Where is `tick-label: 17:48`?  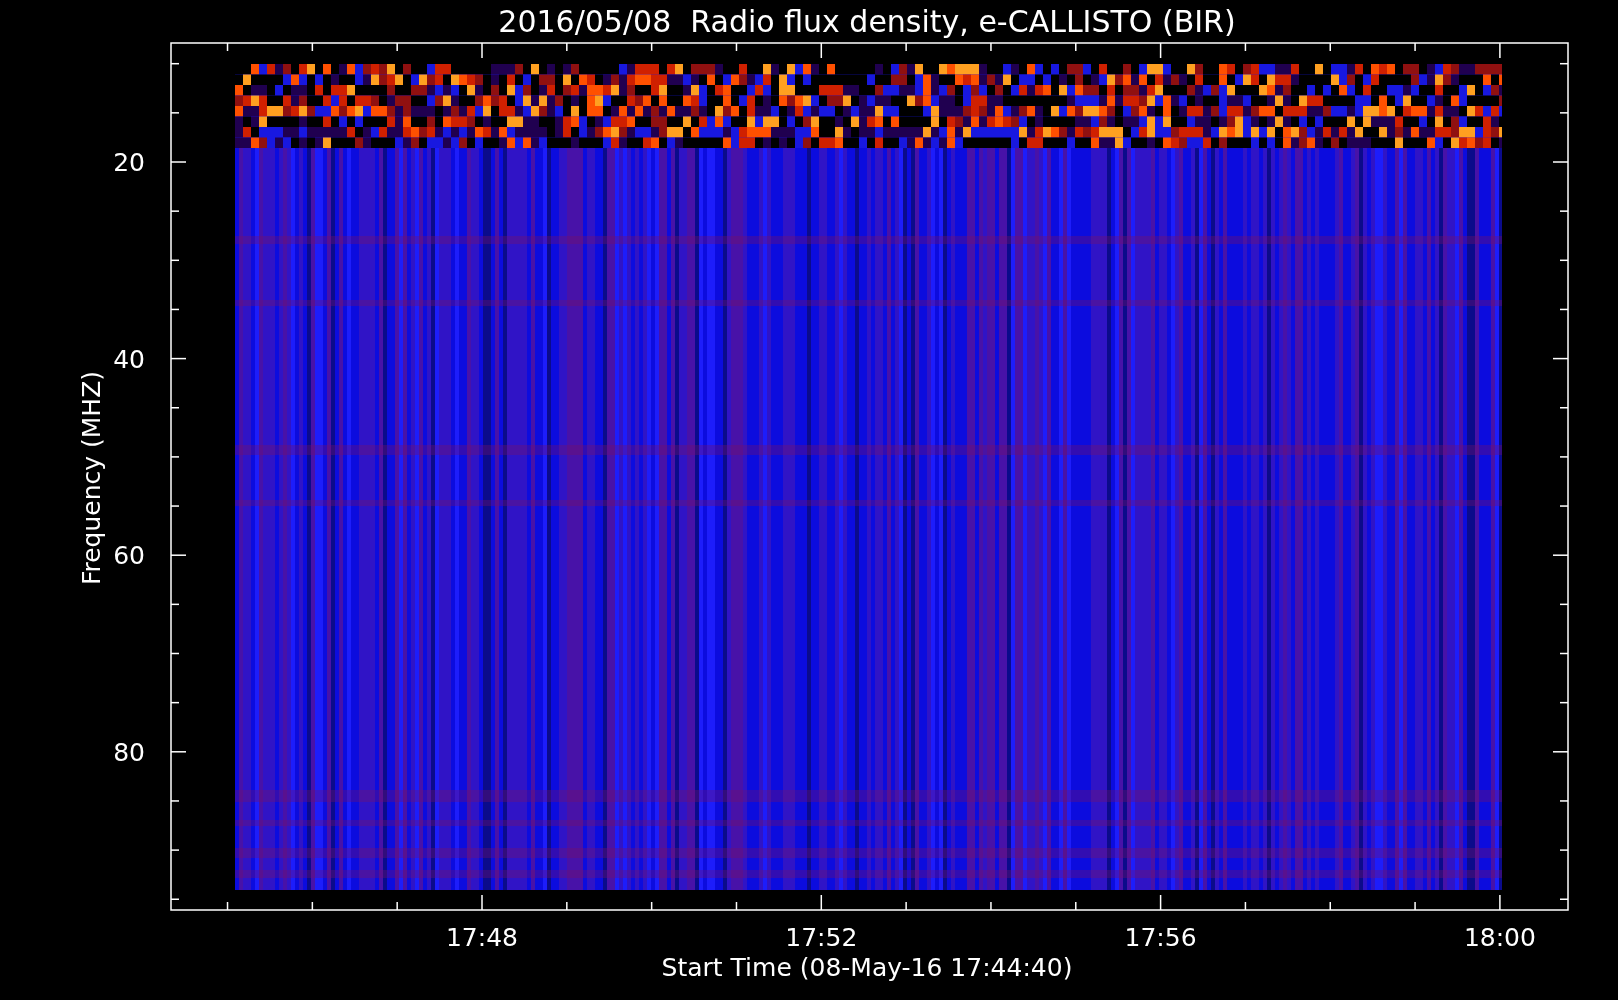
tick-label: 17:48 is located at coordinates (482, 937).